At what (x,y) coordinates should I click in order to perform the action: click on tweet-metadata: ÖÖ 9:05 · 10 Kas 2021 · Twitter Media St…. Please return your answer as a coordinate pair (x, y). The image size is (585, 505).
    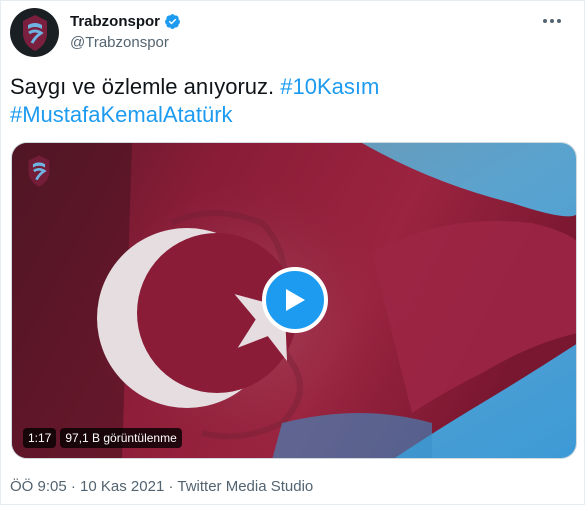
    Looking at the image, I should click on (161, 486).